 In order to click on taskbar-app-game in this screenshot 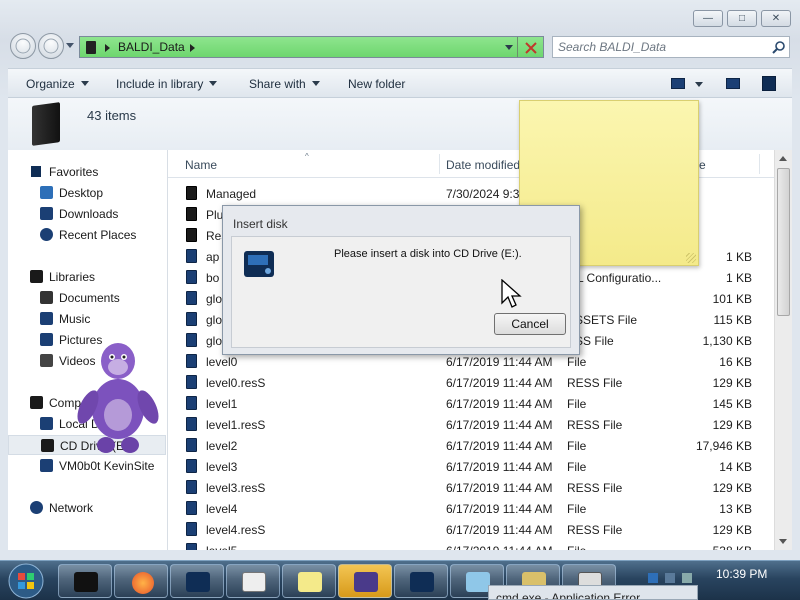, I will do `click(365, 581)`.